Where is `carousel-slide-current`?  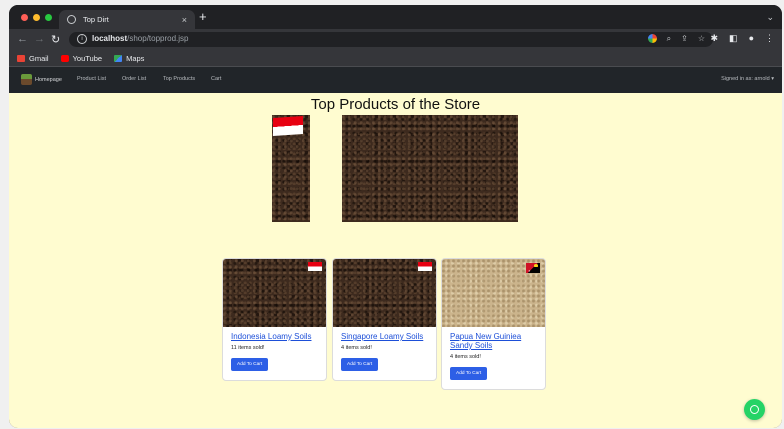 carousel-slide-current is located at coordinates (430, 168).